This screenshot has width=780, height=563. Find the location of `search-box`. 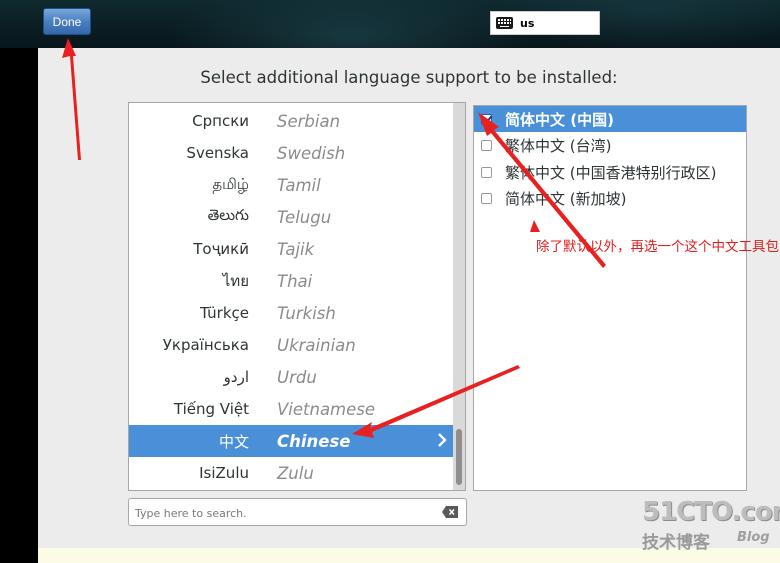

search-box is located at coordinates (297, 512).